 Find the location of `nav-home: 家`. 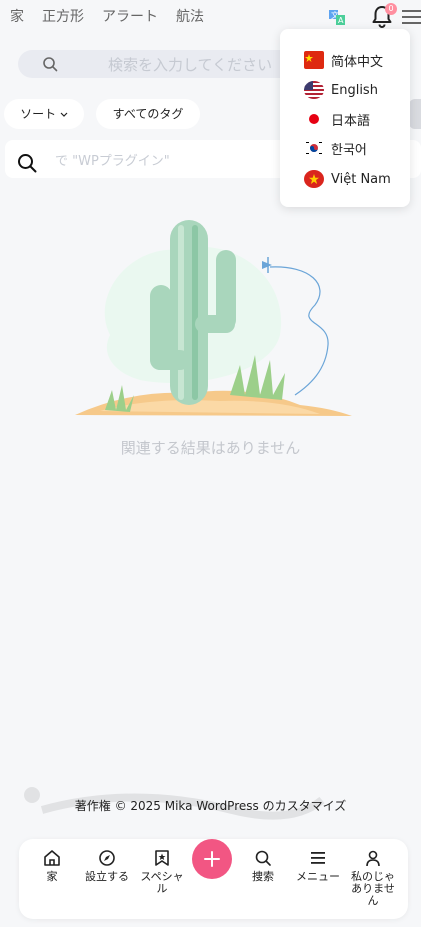

nav-home: 家 is located at coordinates (52, 866).